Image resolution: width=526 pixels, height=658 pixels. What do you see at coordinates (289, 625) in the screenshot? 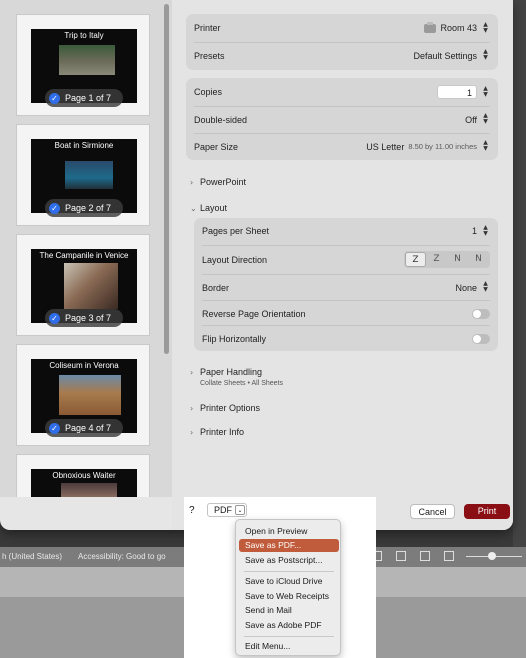
I see `menu-item-save-as-adobe-pdf: Save as Adobe PDF` at bounding box center [289, 625].